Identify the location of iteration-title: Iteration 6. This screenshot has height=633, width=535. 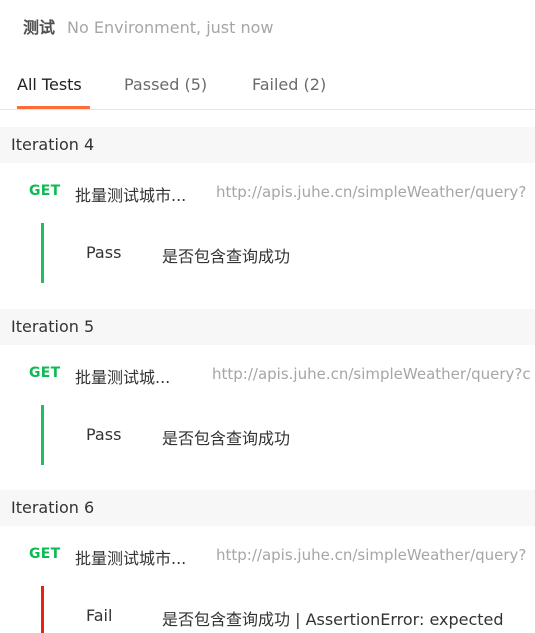
(53, 507).